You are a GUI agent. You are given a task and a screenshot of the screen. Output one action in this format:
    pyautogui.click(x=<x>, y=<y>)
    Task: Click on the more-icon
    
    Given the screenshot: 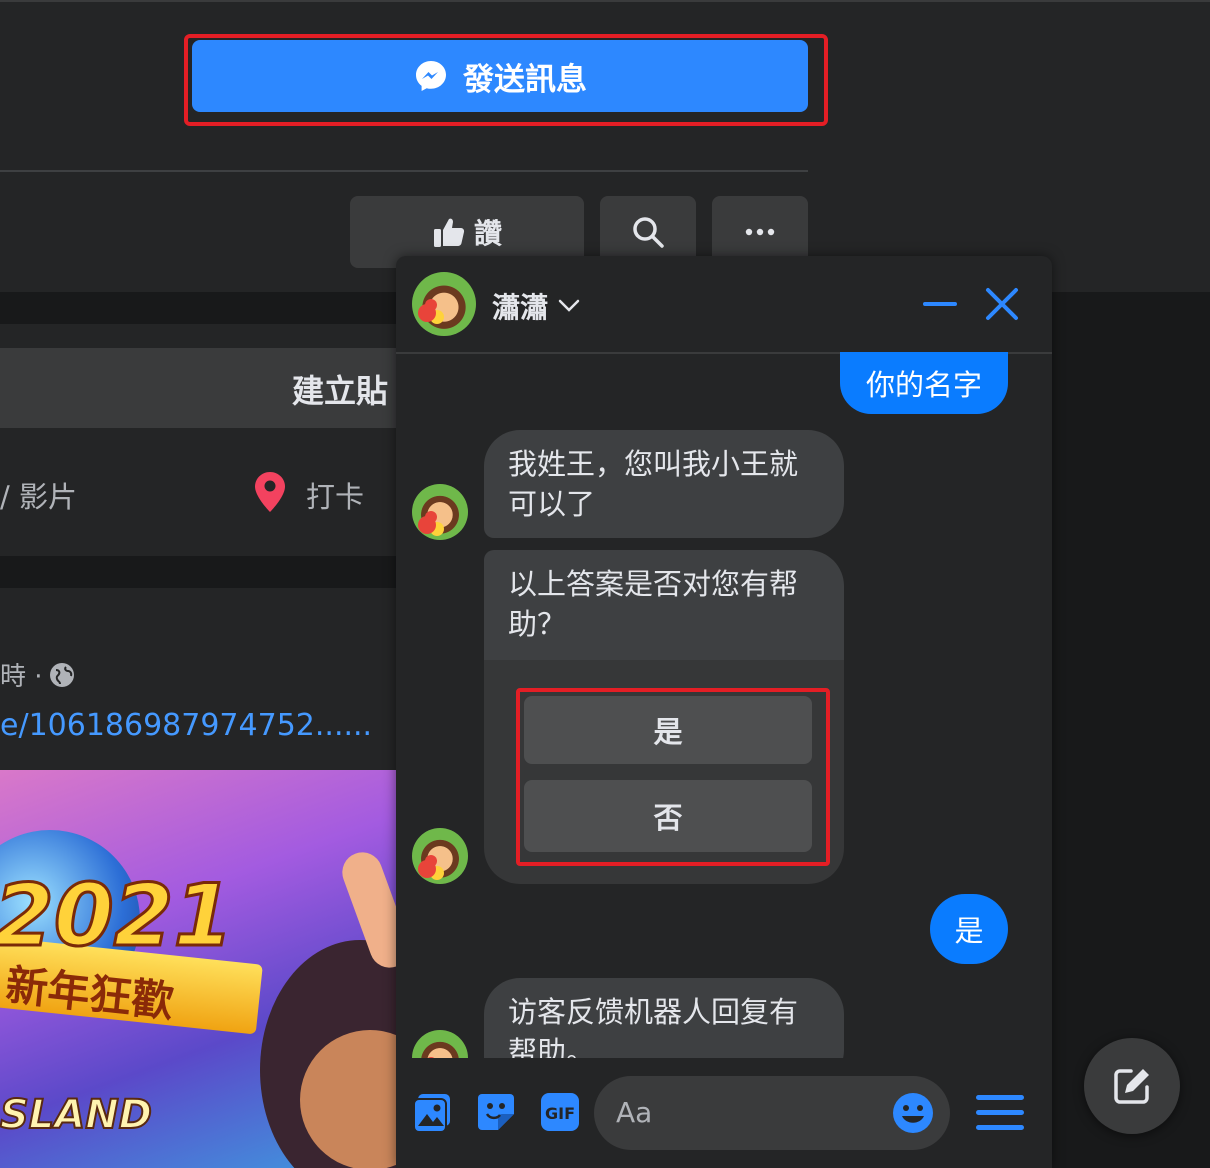 What is the action you would take?
    pyautogui.click(x=760, y=232)
    